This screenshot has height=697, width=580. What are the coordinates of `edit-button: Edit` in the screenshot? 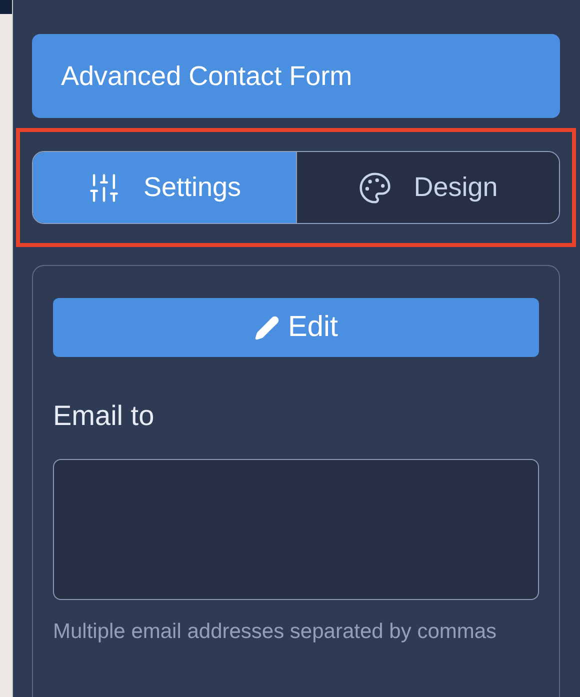 It's located at (296, 327).